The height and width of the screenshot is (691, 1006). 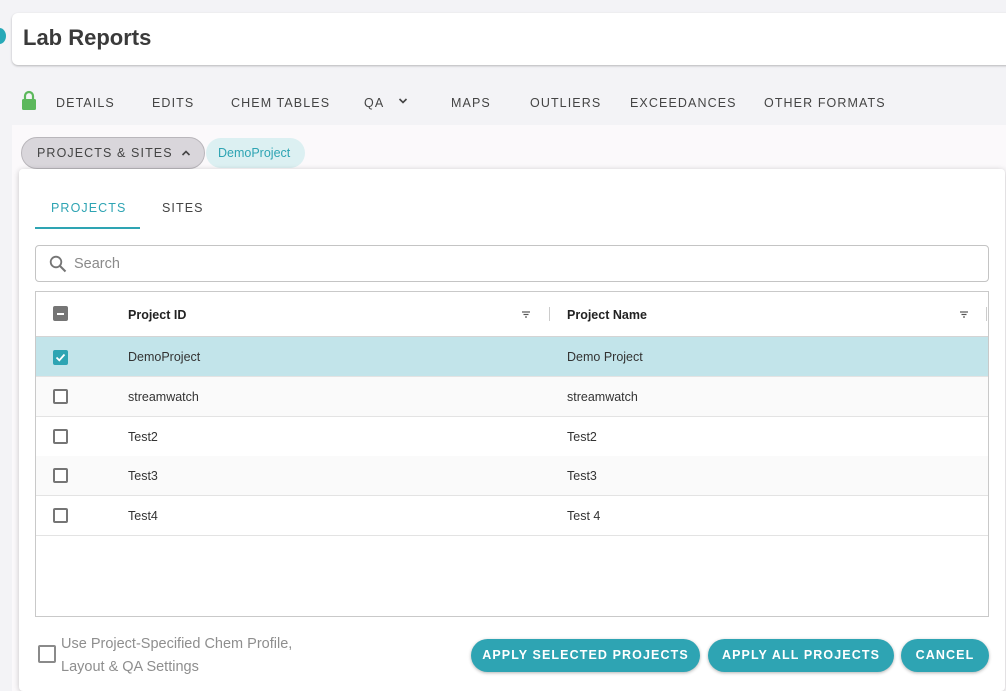 I want to click on project-settings-label-line2: Layout & QA Settings, so click(x=130, y=667).